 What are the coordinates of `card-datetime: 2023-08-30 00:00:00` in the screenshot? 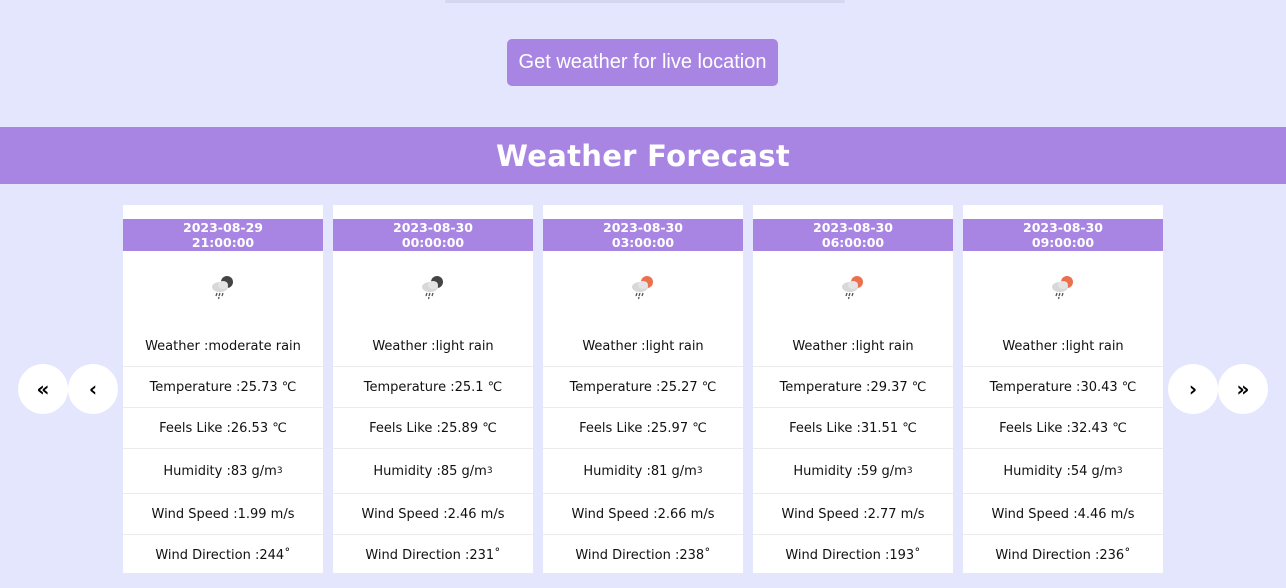 It's located at (433, 235).